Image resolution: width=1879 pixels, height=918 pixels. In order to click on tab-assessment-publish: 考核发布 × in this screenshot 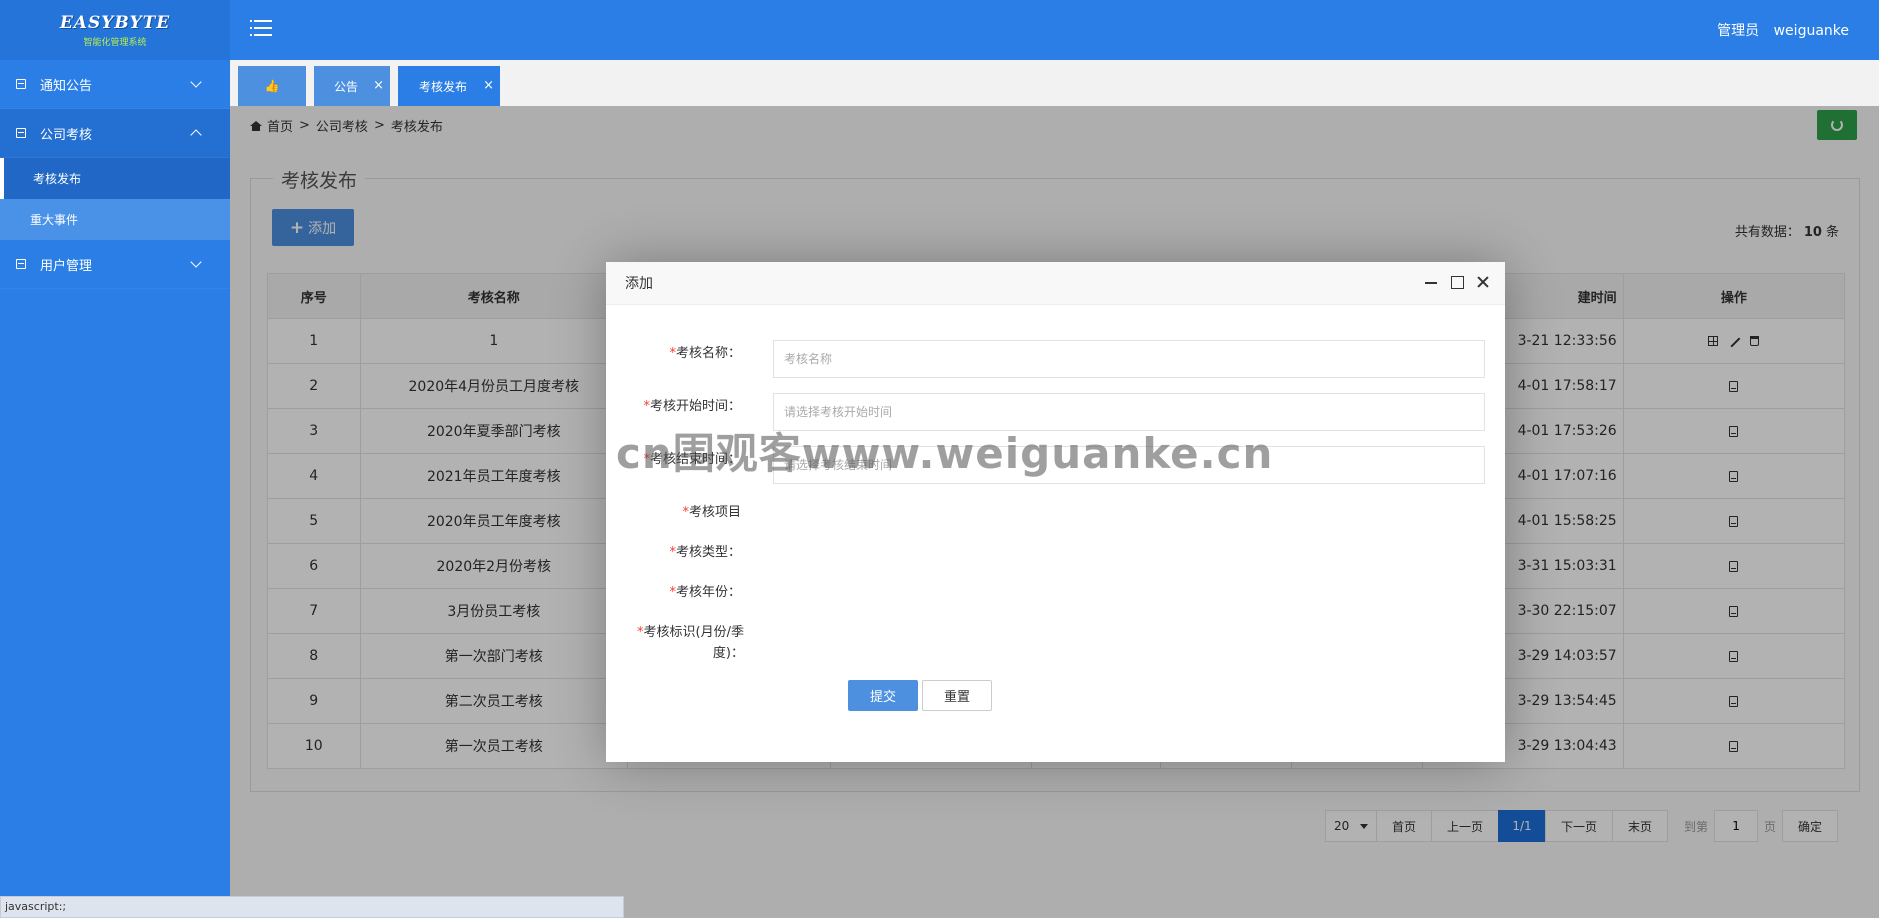, I will do `click(449, 86)`.